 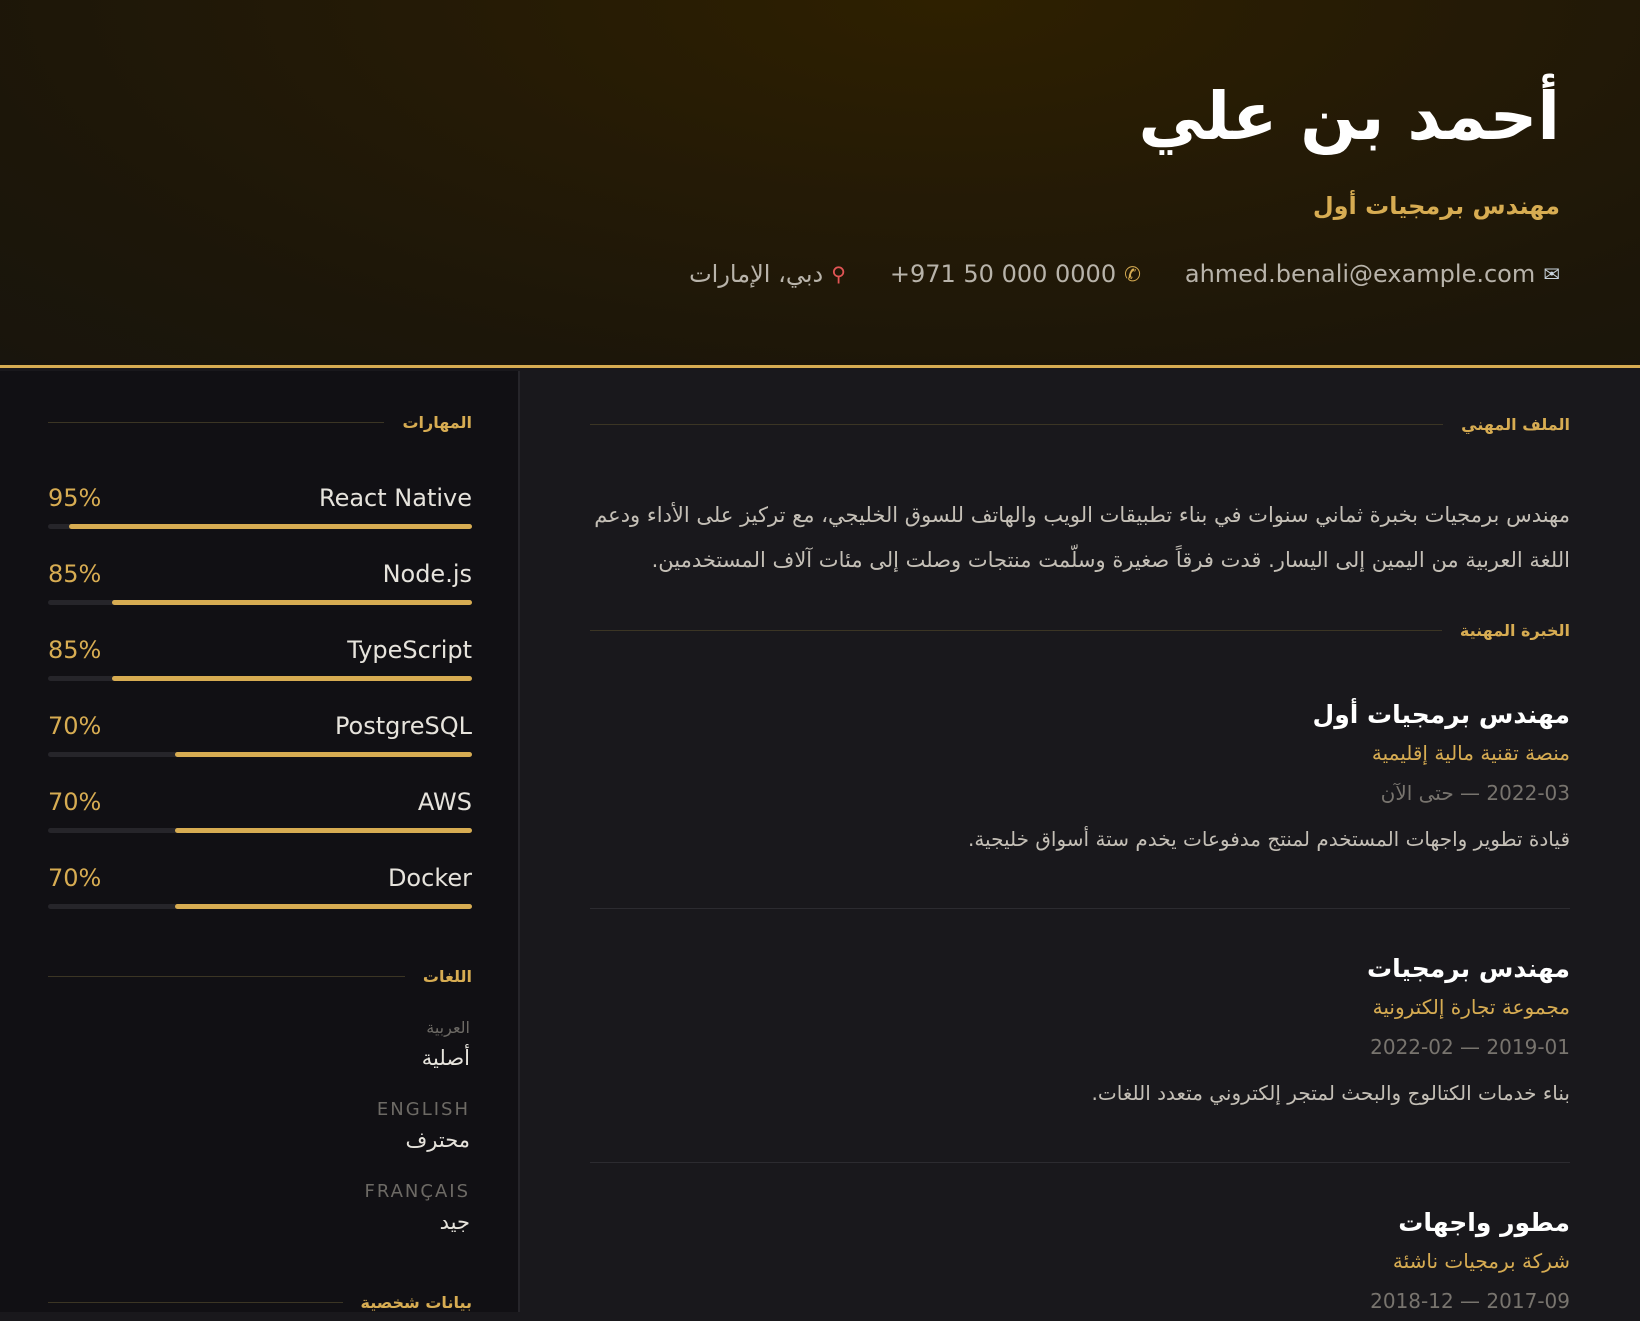 What do you see at coordinates (1484, 1222) in the screenshot?
I see `job-title: مطور واجهات` at bounding box center [1484, 1222].